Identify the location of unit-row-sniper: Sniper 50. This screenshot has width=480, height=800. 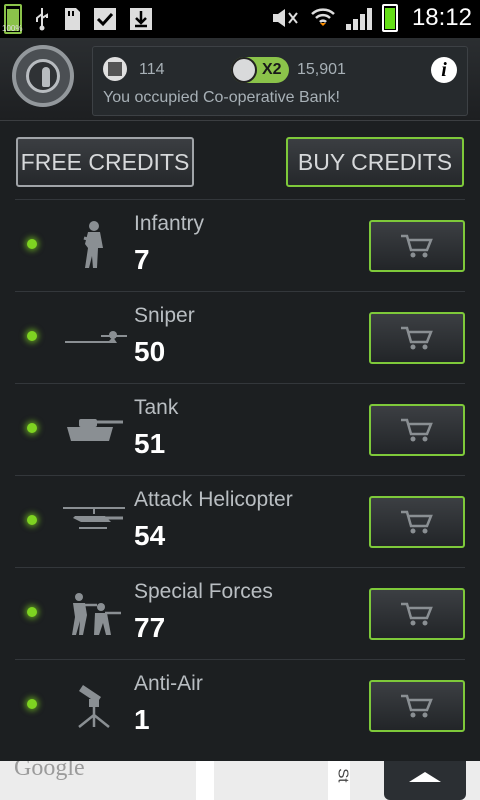
(240, 337).